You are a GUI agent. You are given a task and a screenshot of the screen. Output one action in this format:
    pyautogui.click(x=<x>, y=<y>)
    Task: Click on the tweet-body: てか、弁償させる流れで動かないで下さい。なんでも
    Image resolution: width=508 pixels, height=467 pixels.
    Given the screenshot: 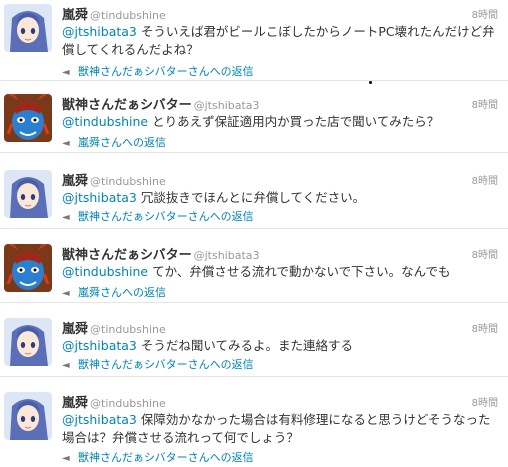 What is the action you would take?
    pyautogui.click(x=299, y=271)
    